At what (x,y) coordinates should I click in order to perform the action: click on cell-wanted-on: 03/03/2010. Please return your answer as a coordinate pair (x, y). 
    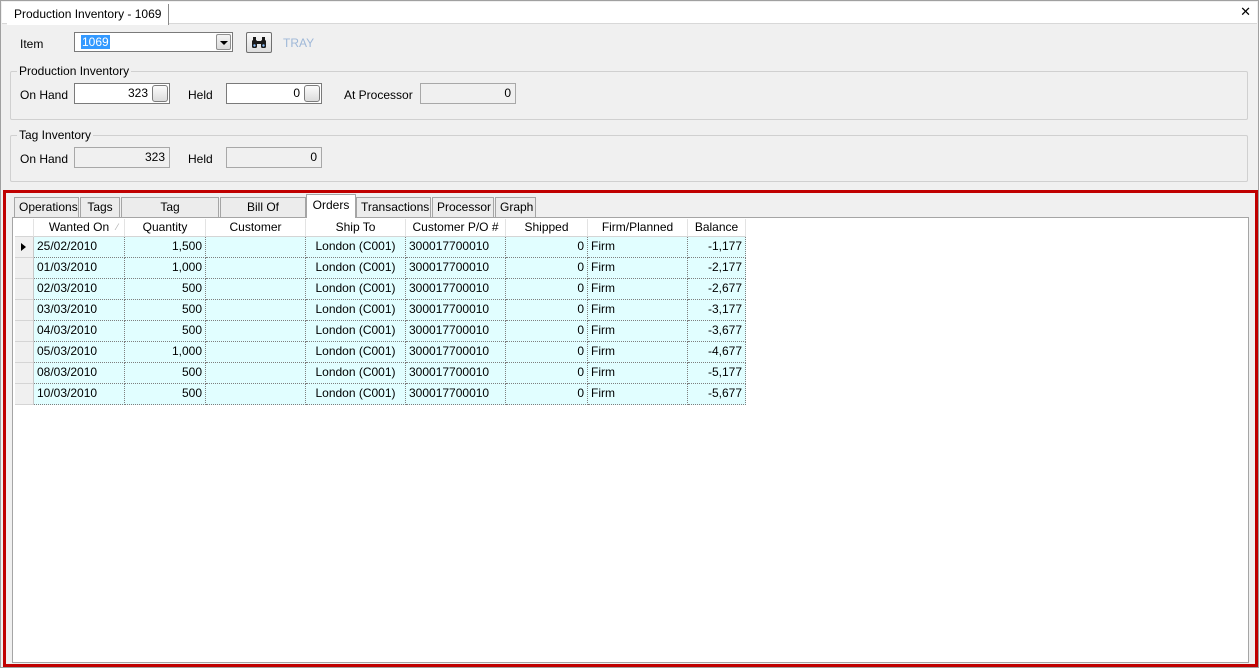
    Looking at the image, I should click on (79, 310).